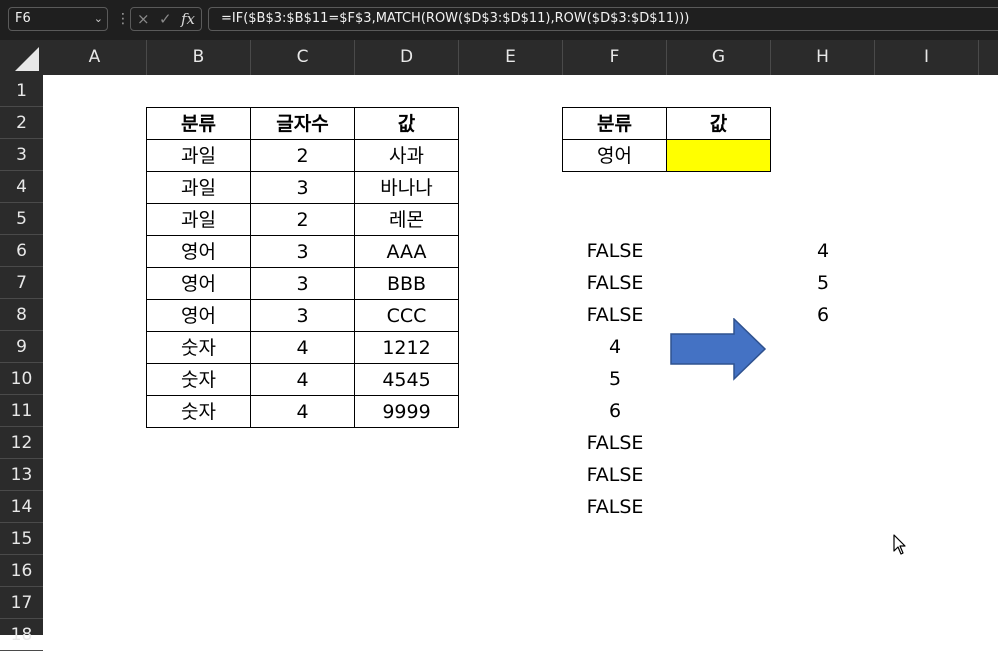 The image size is (998, 651). Describe the element at coordinates (21, 571) in the screenshot. I see `row-header: 16` at that location.